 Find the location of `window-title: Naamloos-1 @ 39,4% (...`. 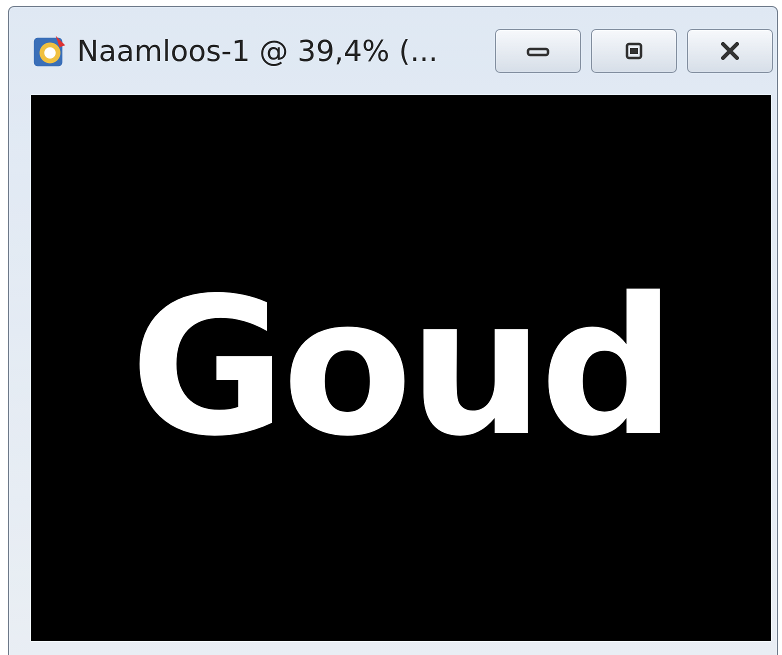

window-title: Naamloos-1 @ 39,4% (... is located at coordinates (258, 51).